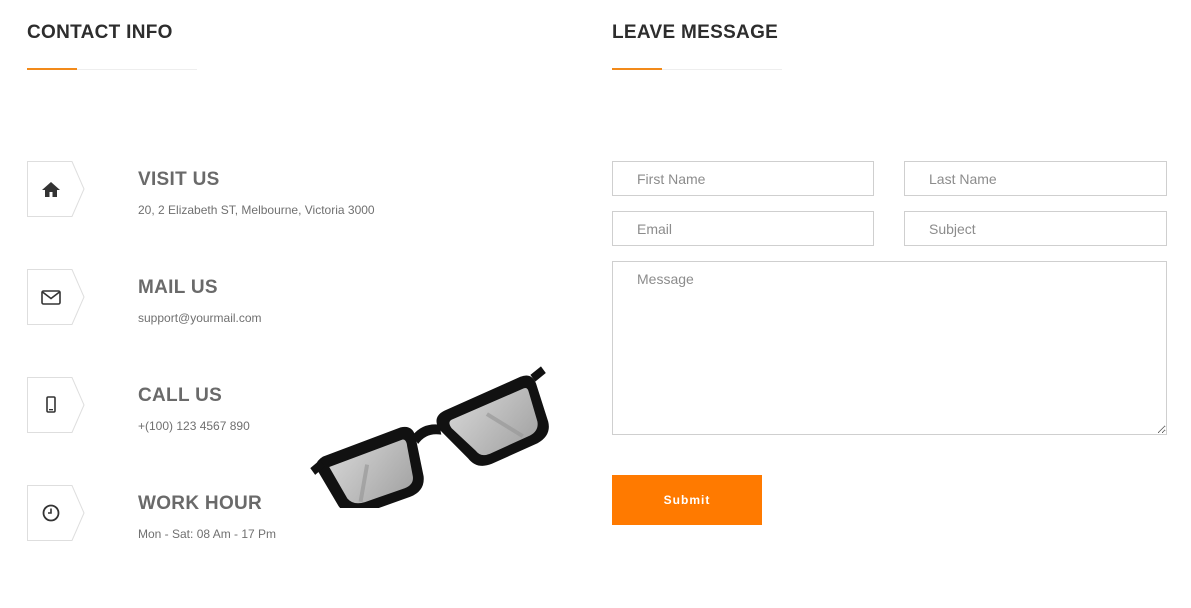 The height and width of the screenshot is (608, 1191). I want to click on eyeglasses-image, so click(429, 437).